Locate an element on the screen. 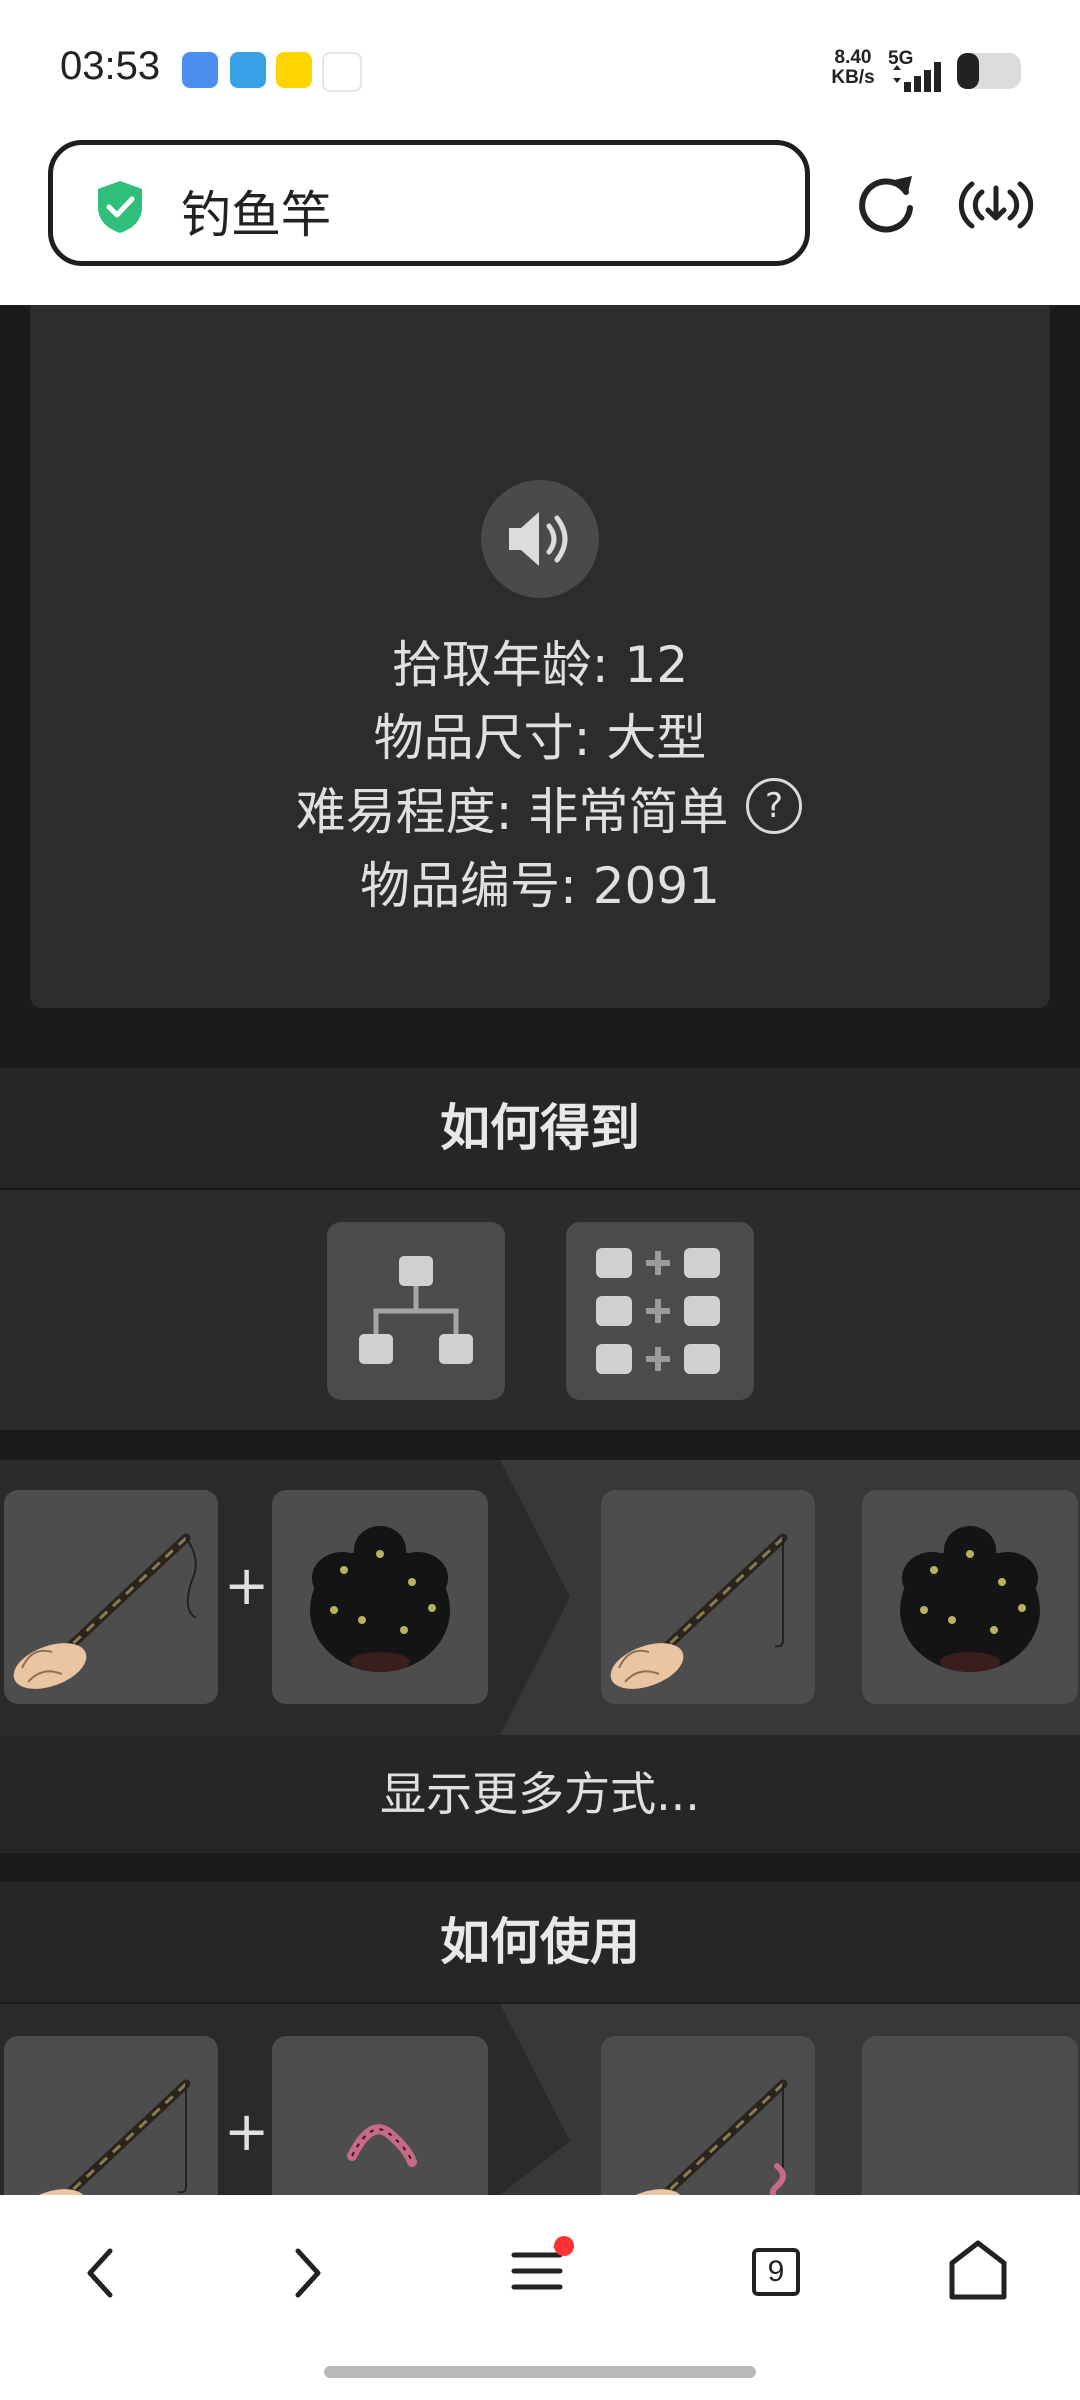 The height and width of the screenshot is (2400, 1080). baited-fishing-rod-icon is located at coordinates (699, 2137).